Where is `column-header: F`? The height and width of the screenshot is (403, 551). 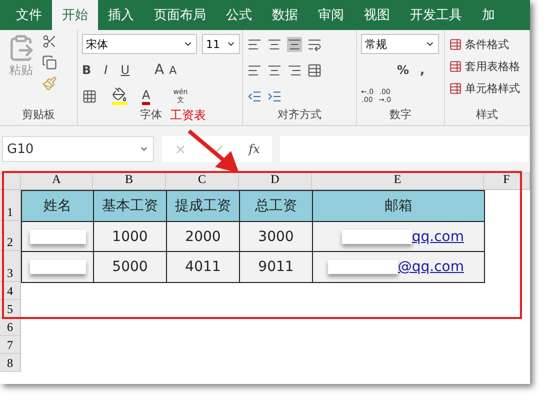
column-header: F is located at coordinates (507, 181).